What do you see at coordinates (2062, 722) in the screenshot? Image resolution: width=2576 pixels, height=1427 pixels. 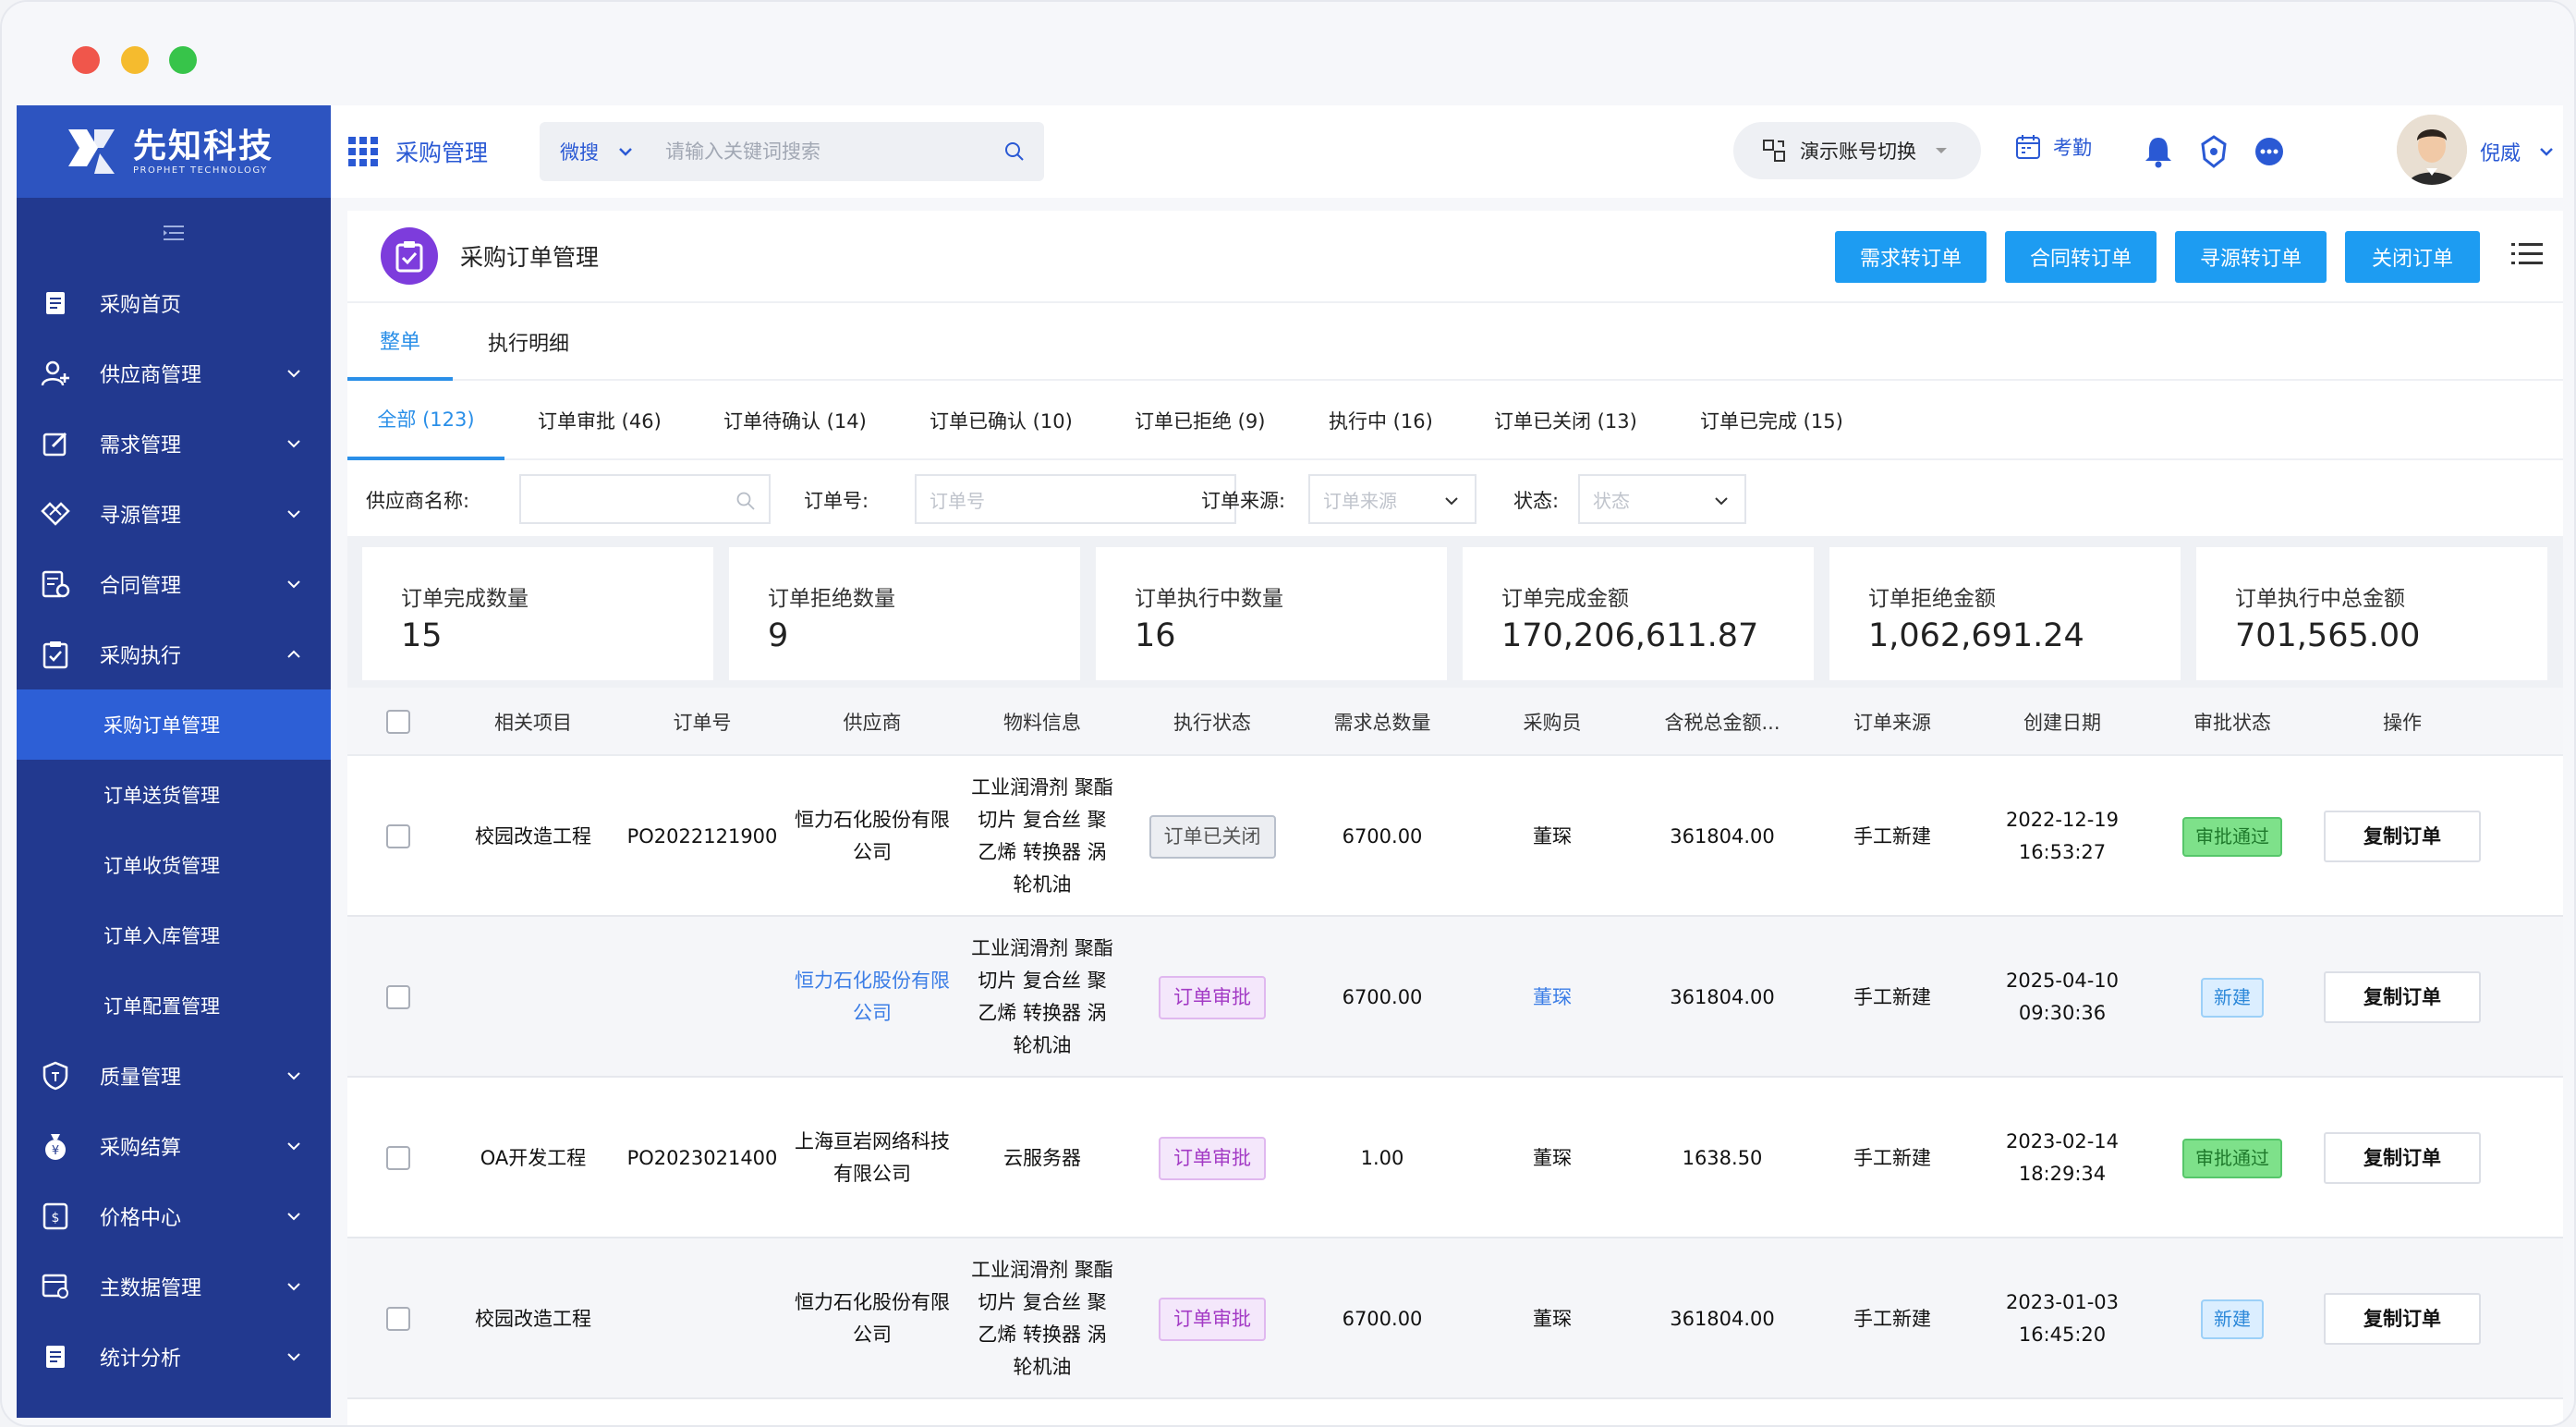 I see `column-header: 创建日期` at bounding box center [2062, 722].